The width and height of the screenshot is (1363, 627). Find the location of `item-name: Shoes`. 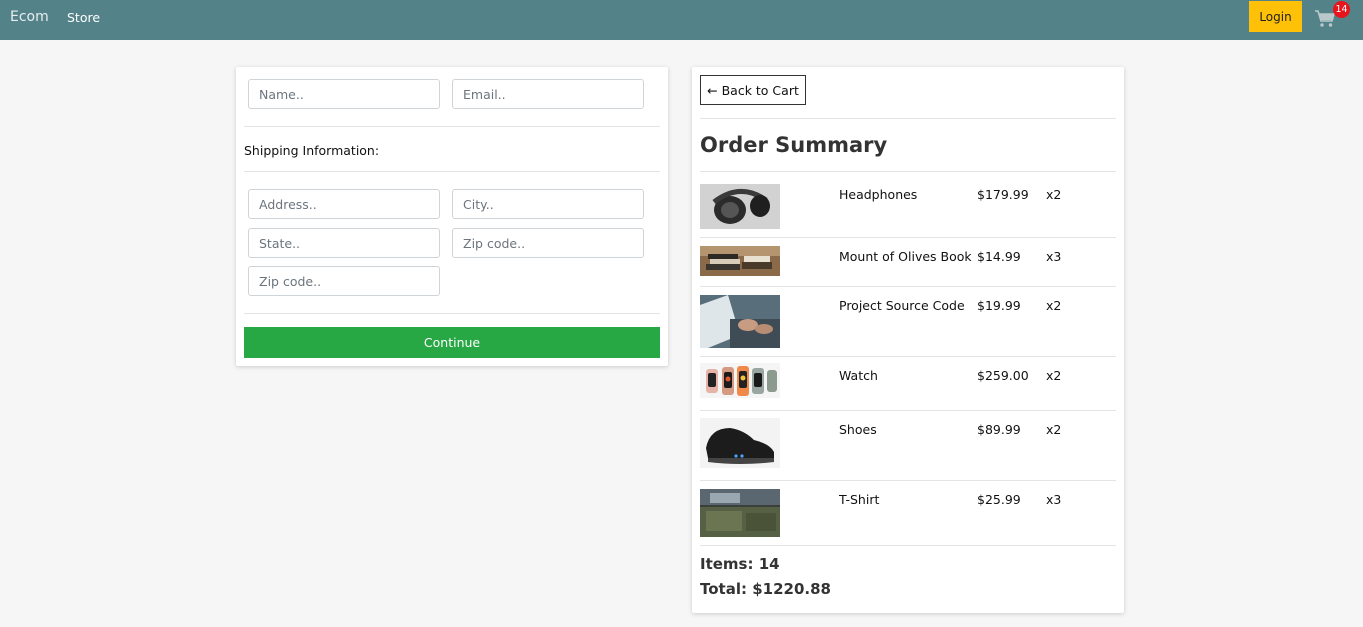

item-name: Shoes is located at coordinates (858, 429).